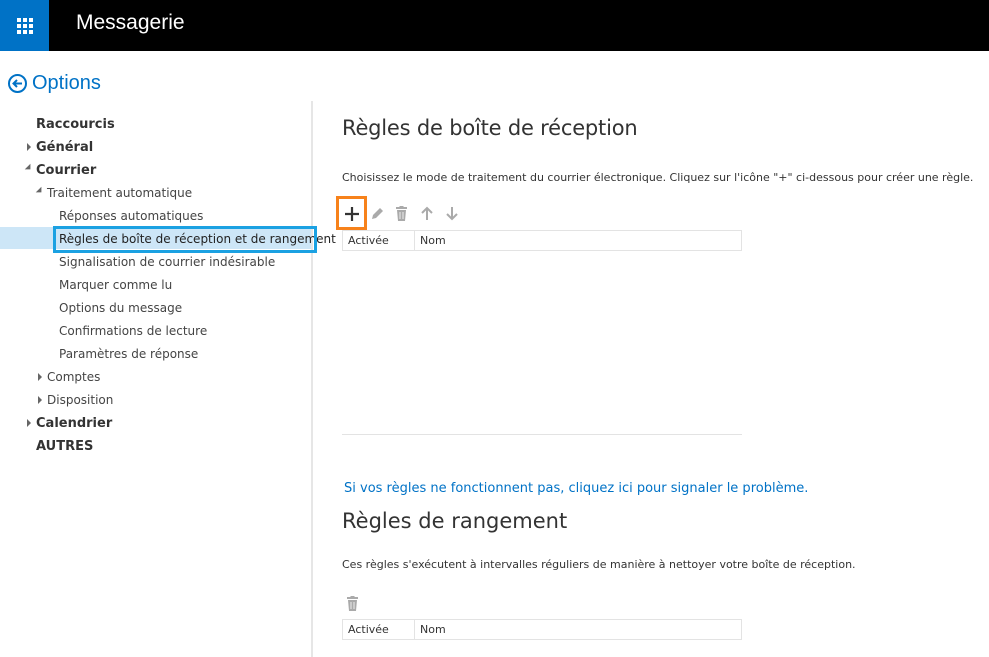  Describe the element at coordinates (133, 331) in the screenshot. I see `sidebar-item-confirmations: Confirmations de lecture` at that location.